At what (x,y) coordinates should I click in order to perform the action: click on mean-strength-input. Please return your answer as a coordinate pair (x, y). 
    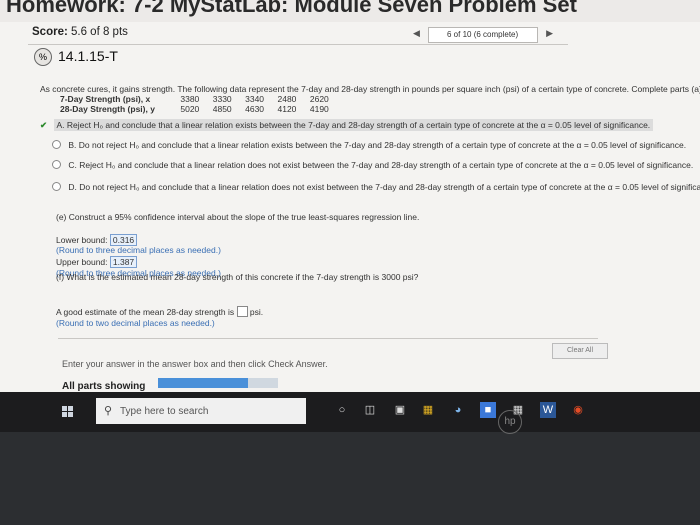
    Looking at the image, I should click on (242, 311).